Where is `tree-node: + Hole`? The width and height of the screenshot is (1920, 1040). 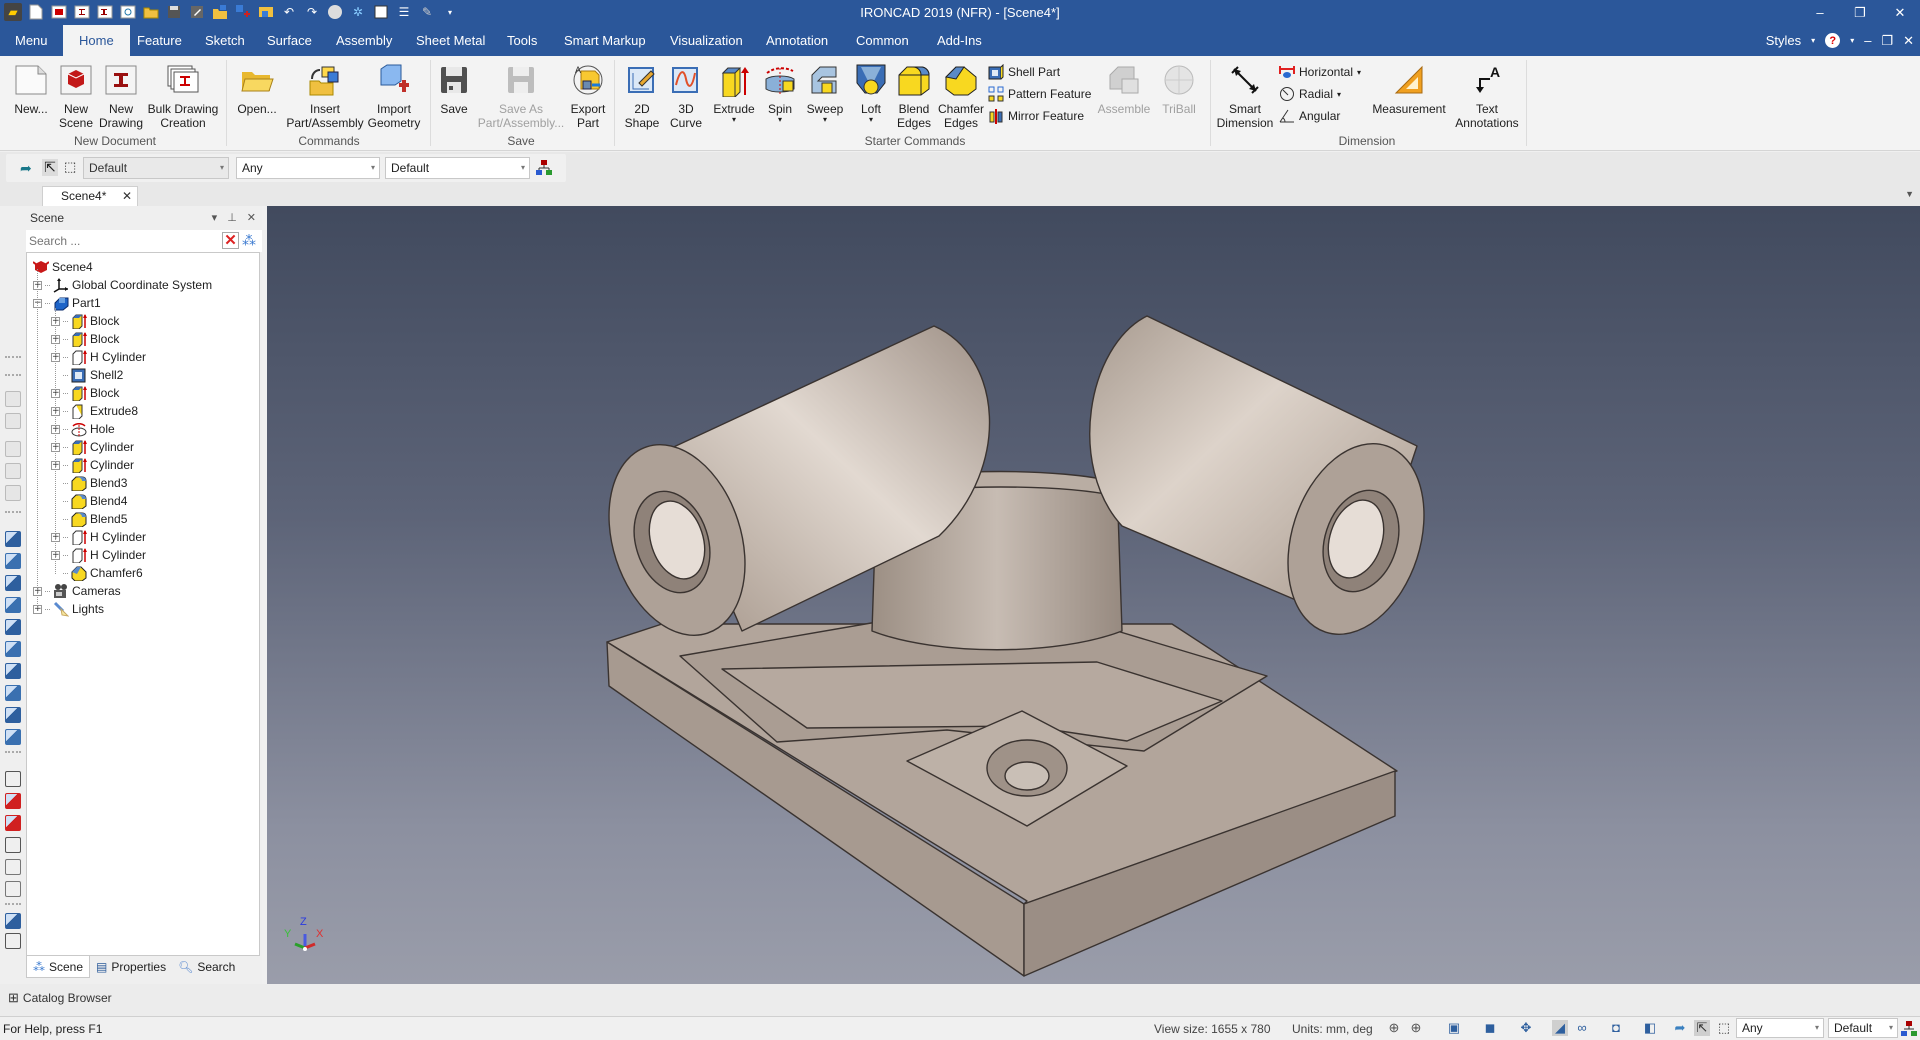
tree-node: + Hole is located at coordinates (83, 429).